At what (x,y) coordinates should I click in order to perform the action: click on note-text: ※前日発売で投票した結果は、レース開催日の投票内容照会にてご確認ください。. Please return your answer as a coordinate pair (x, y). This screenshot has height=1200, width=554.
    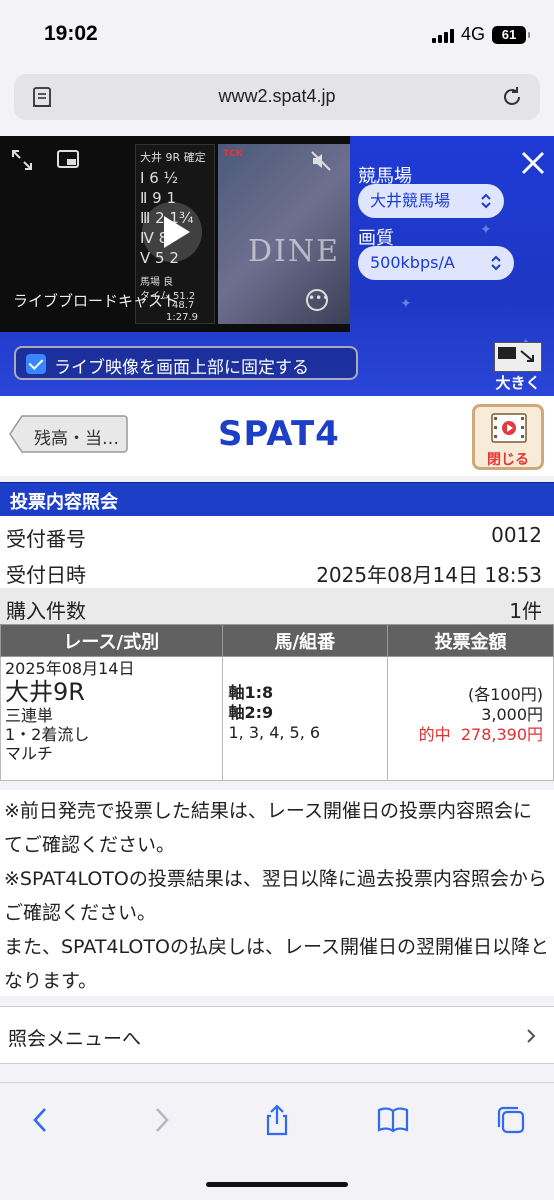
    Looking at the image, I should click on (268, 828).